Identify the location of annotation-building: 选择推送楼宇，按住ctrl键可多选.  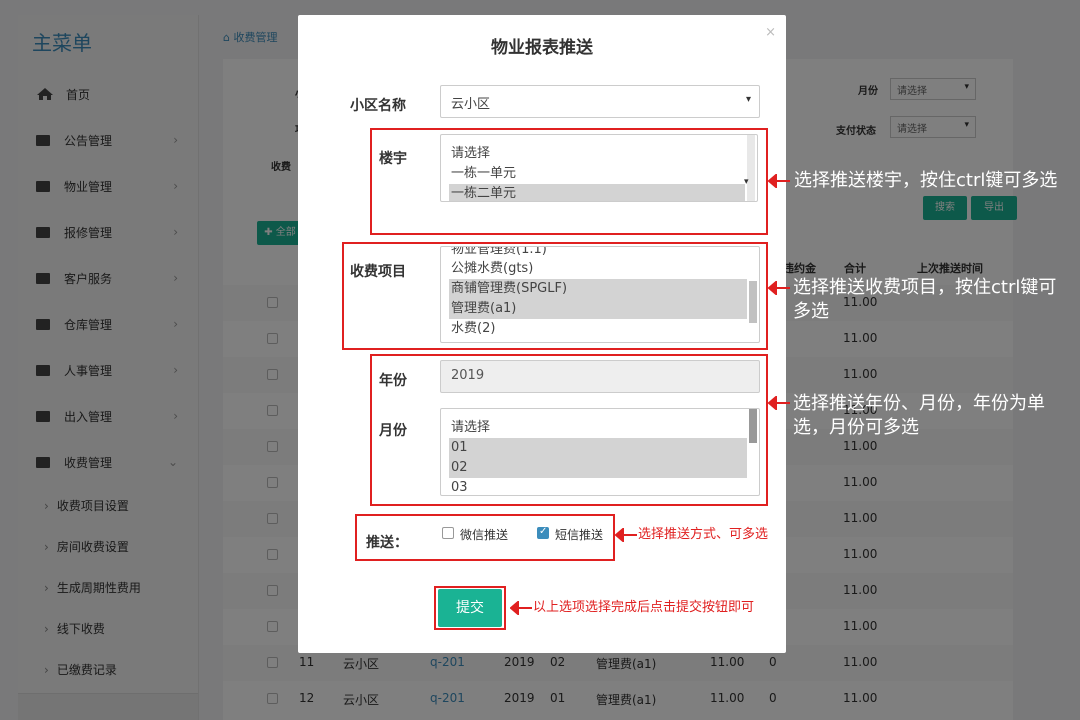
(926, 180).